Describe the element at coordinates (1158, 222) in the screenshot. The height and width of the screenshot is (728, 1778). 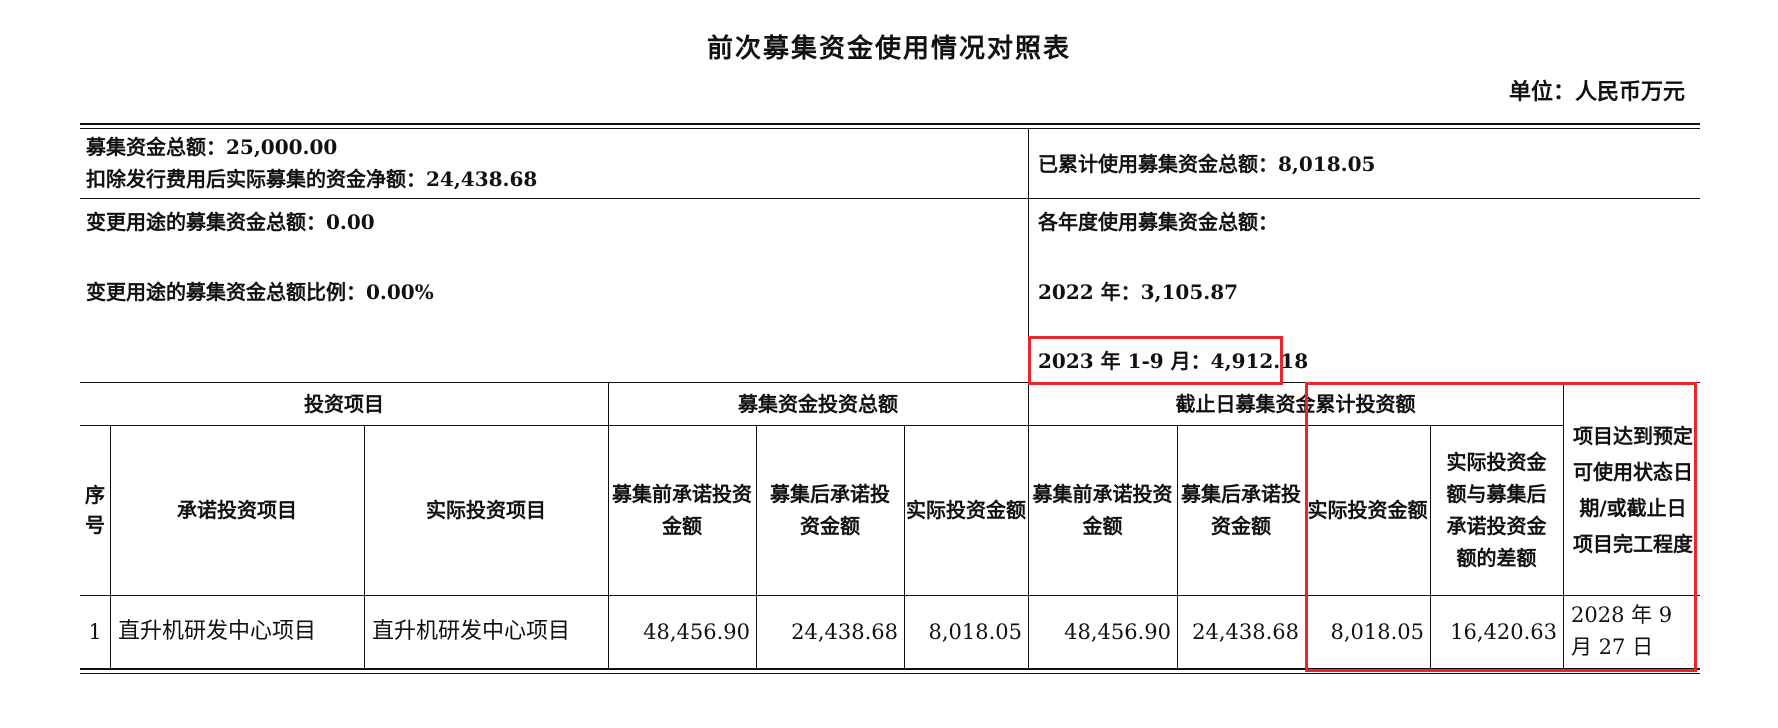
I see `yearly-heading: 各年度使用募集资金总额：` at that location.